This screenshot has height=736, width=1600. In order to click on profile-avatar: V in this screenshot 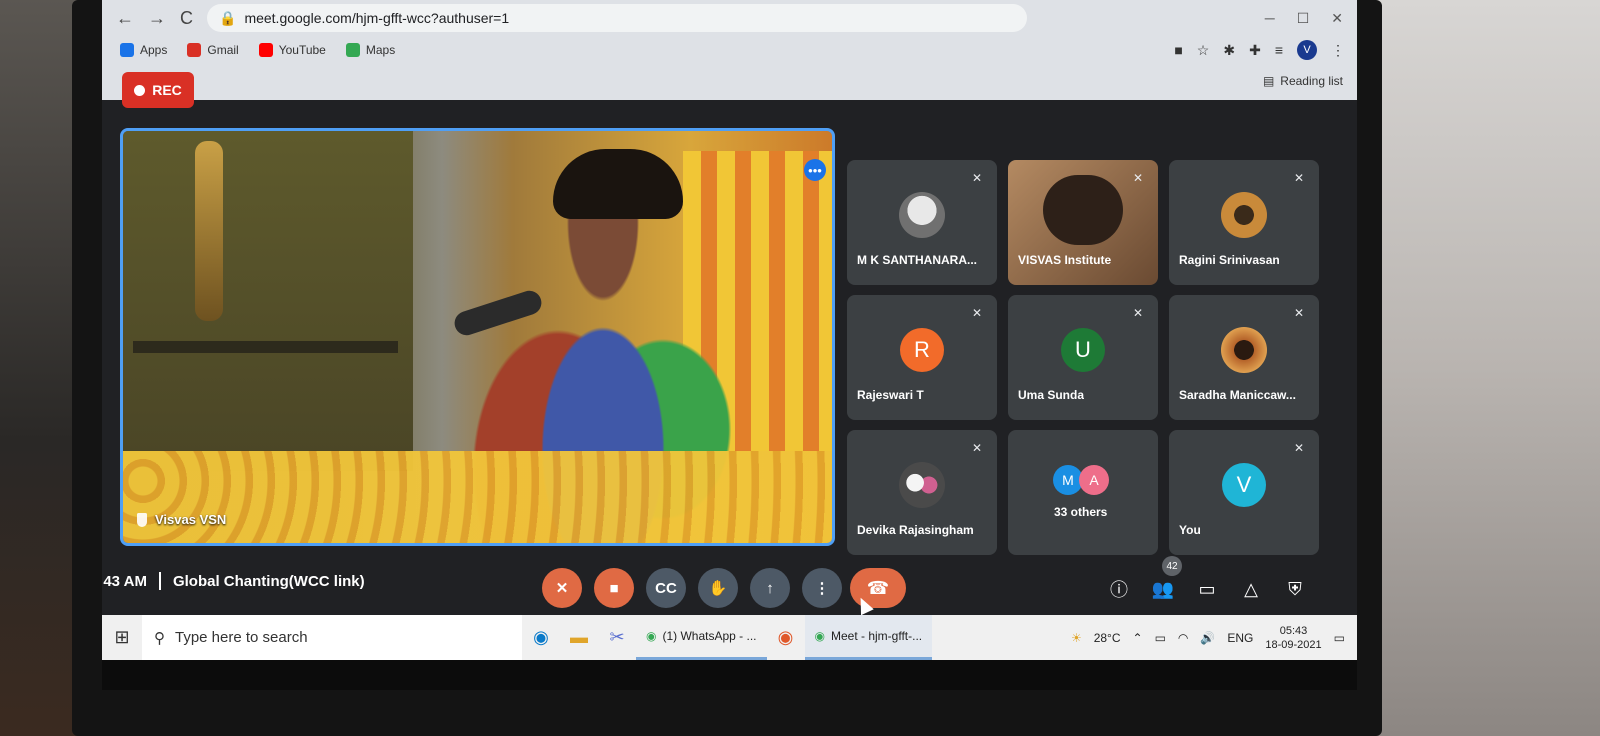, I will do `click(1307, 50)`.